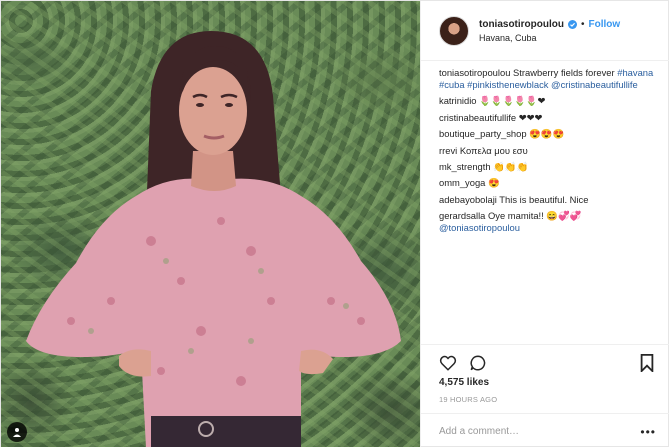 This screenshot has height=447, width=669. I want to click on header-row: toniasotiropoulou • Follow, so click(549, 24).